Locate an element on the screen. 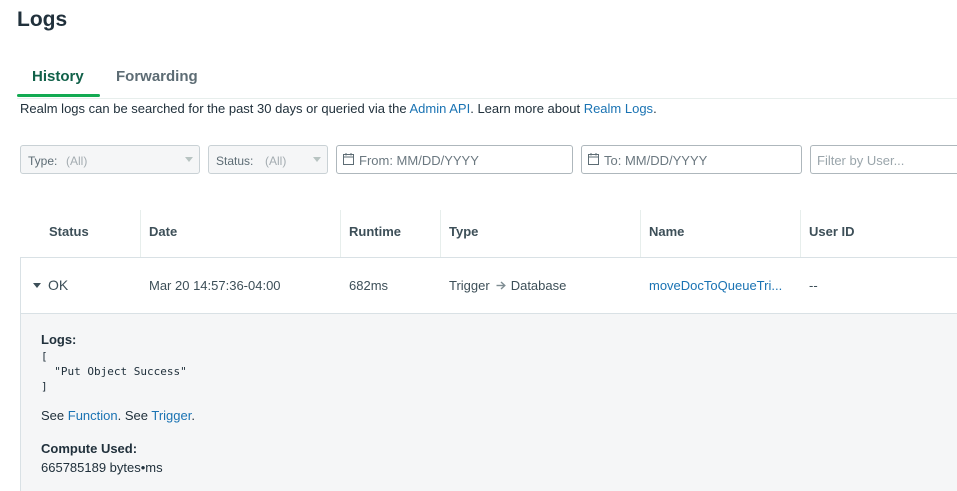 Image resolution: width=957 pixels, height=491 pixels. type-from: Trigger is located at coordinates (469, 285).